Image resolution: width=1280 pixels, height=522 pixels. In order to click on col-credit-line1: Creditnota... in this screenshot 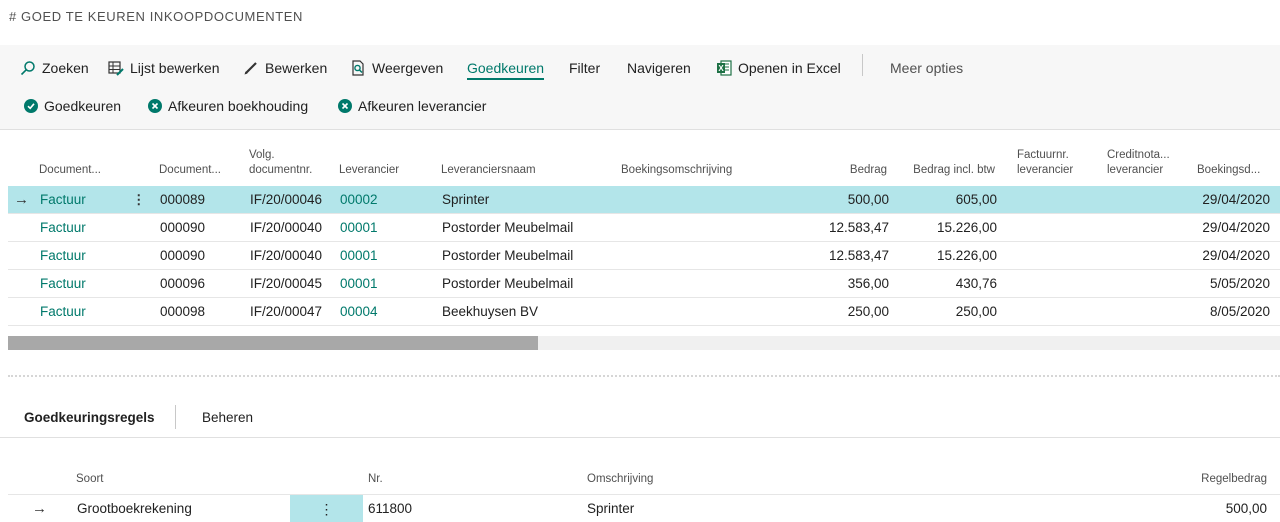, I will do `click(1138, 155)`.